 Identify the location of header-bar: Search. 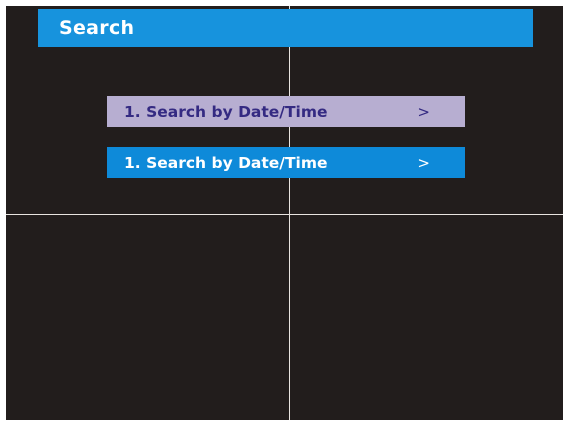
(285, 28).